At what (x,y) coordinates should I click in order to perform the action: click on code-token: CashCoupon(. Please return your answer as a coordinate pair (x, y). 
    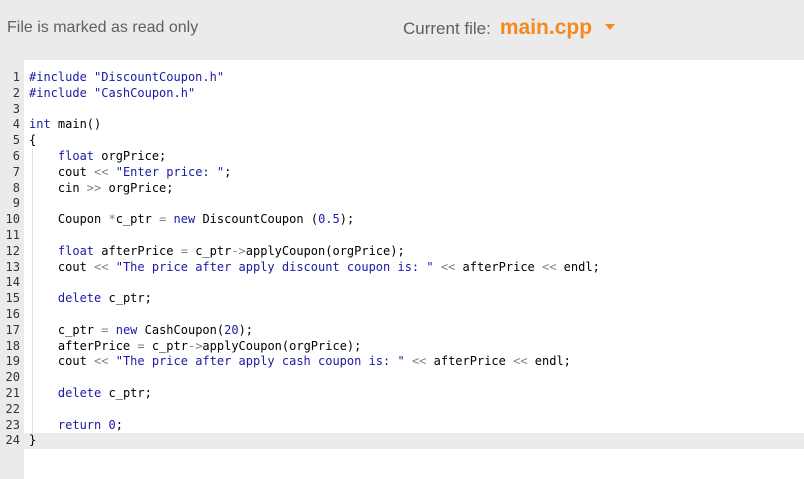
    Looking at the image, I should click on (181, 329).